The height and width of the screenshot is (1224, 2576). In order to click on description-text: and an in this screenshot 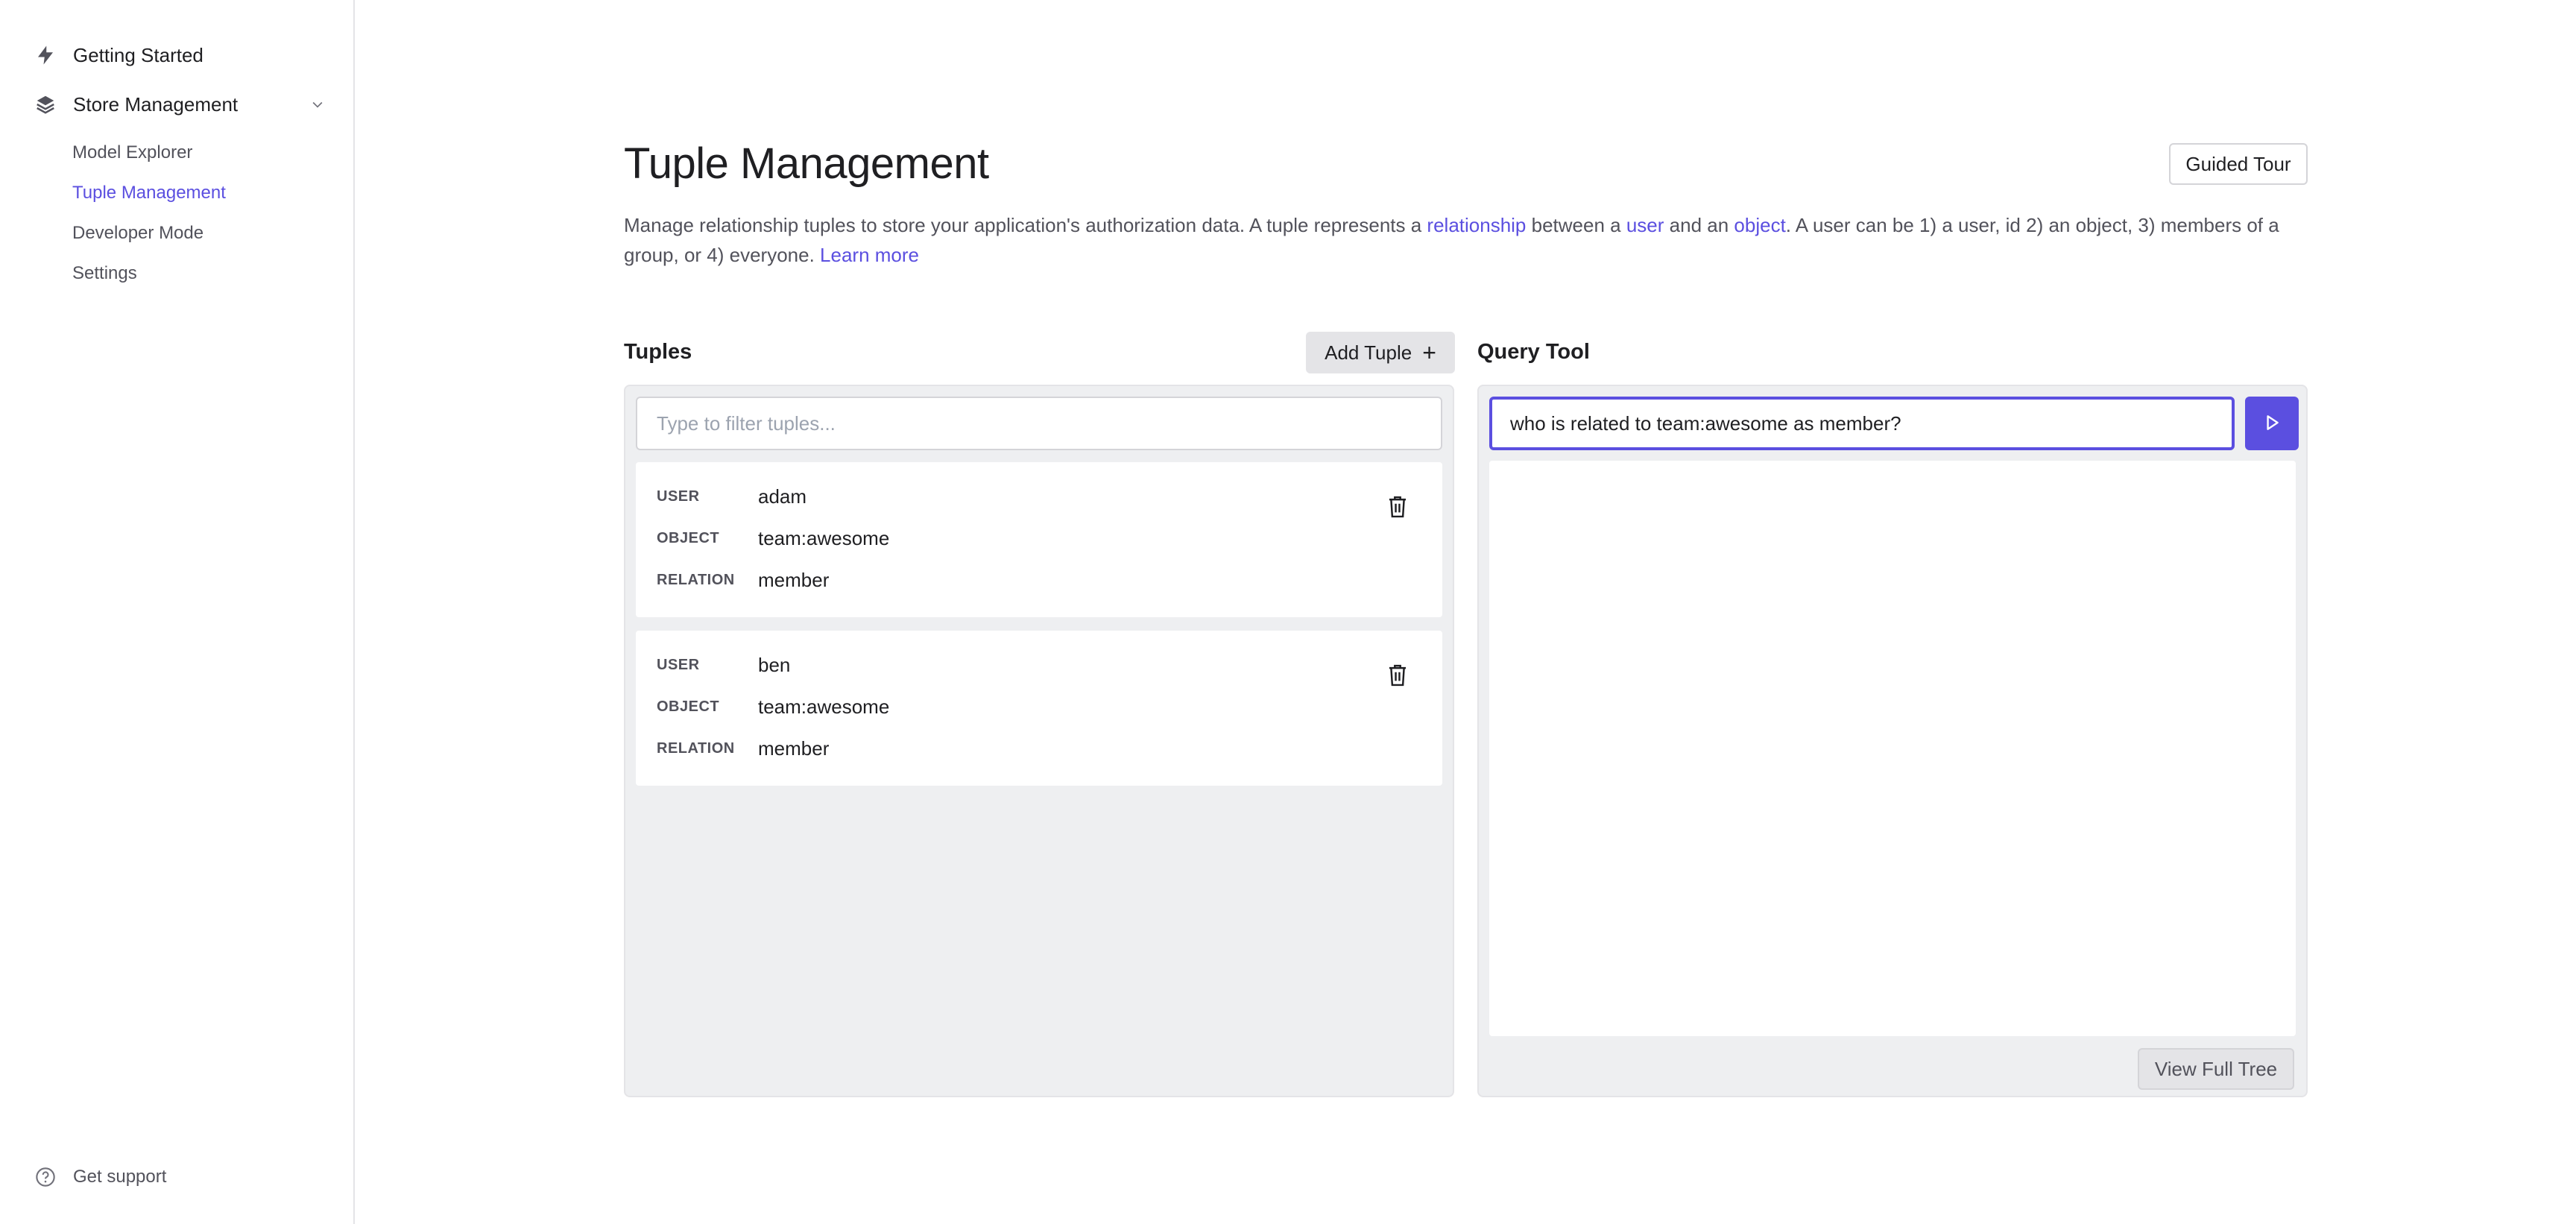, I will do `click(1699, 225)`.